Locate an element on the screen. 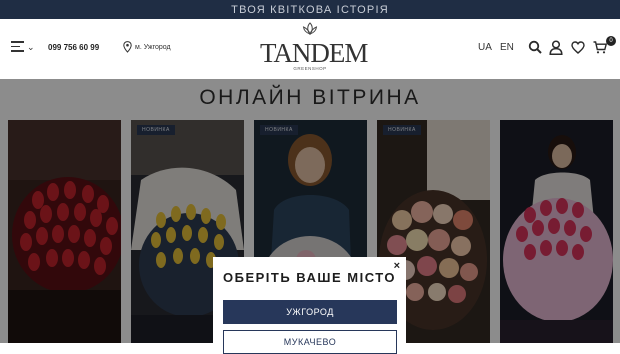  tandem-logo: TANDEM GREENSHOP is located at coordinates (311, 48).